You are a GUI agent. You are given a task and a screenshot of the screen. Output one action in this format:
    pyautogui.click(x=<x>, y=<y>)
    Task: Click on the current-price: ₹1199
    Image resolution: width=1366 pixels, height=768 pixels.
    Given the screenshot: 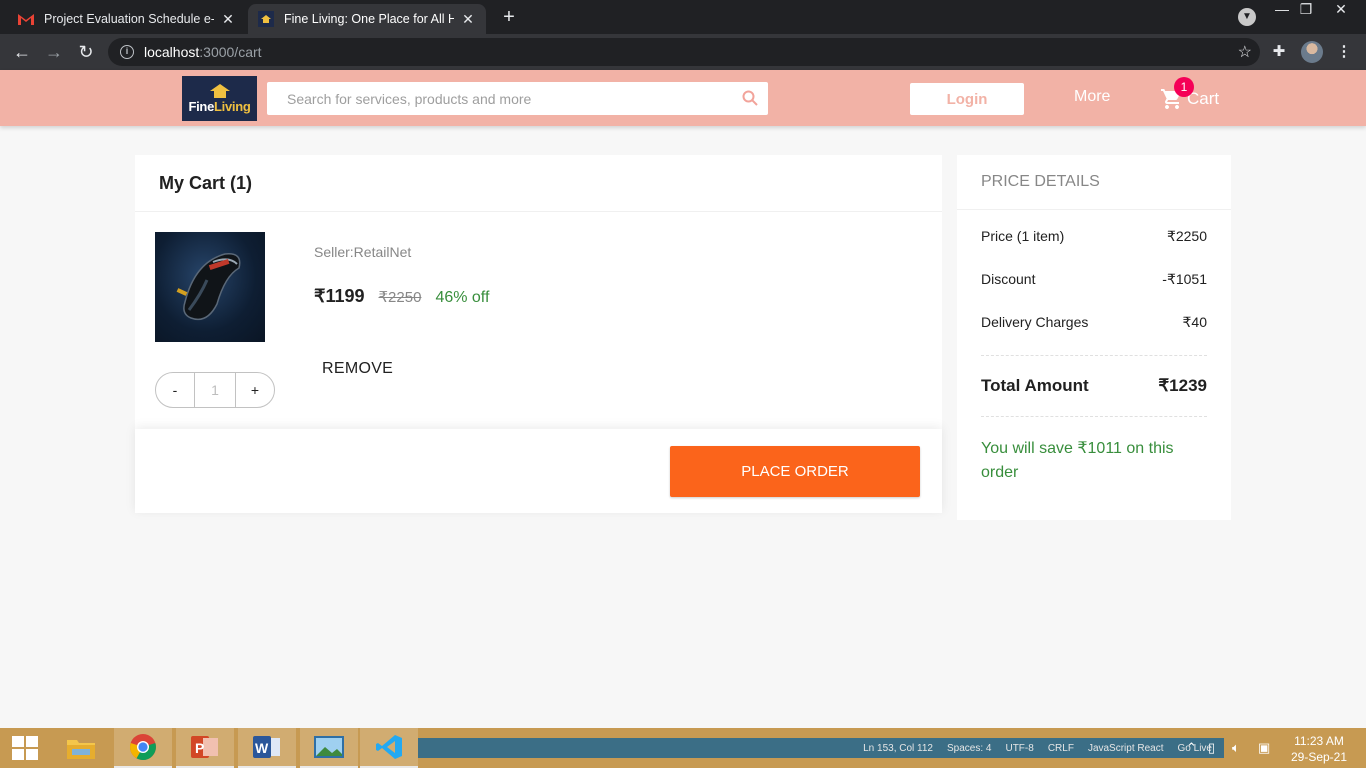 What is the action you would take?
    pyautogui.click(x=339, y=296)
    